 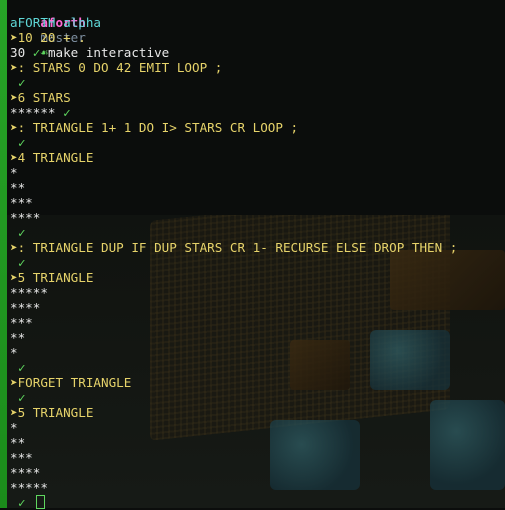 I want to click on input-line: ➤4 TRIANGLE, so click(x=257, y=157).